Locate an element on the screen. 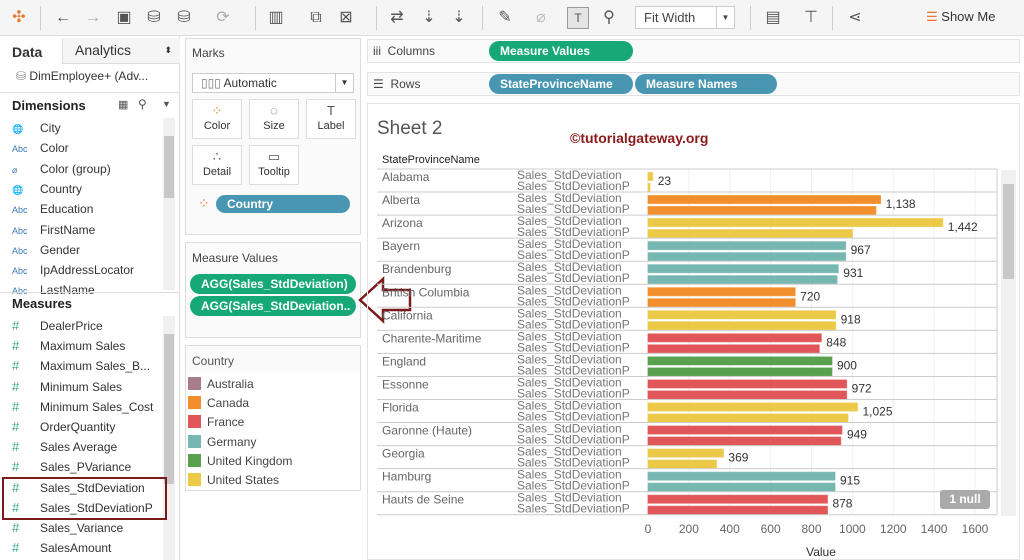 The height and width of the screenshot is (560, 1024). data-label: 369 is located at coordinates (738, 458).